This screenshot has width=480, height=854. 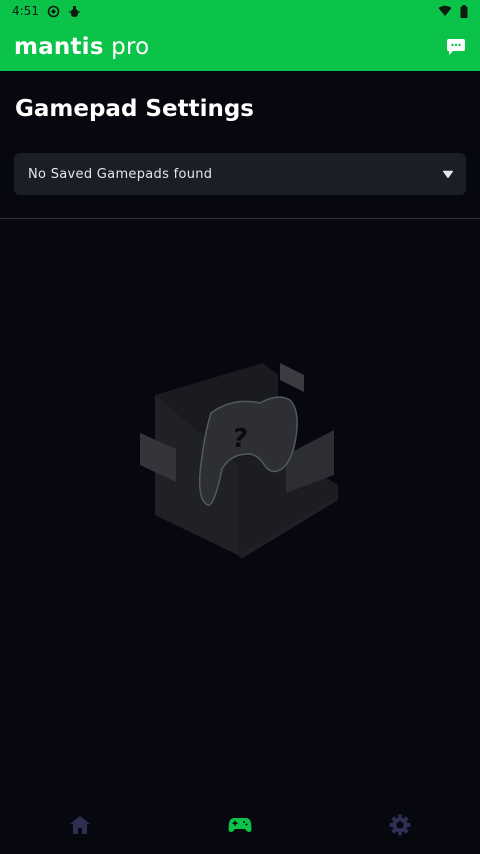 I want to click on status-right, so click(x=453, y=11).